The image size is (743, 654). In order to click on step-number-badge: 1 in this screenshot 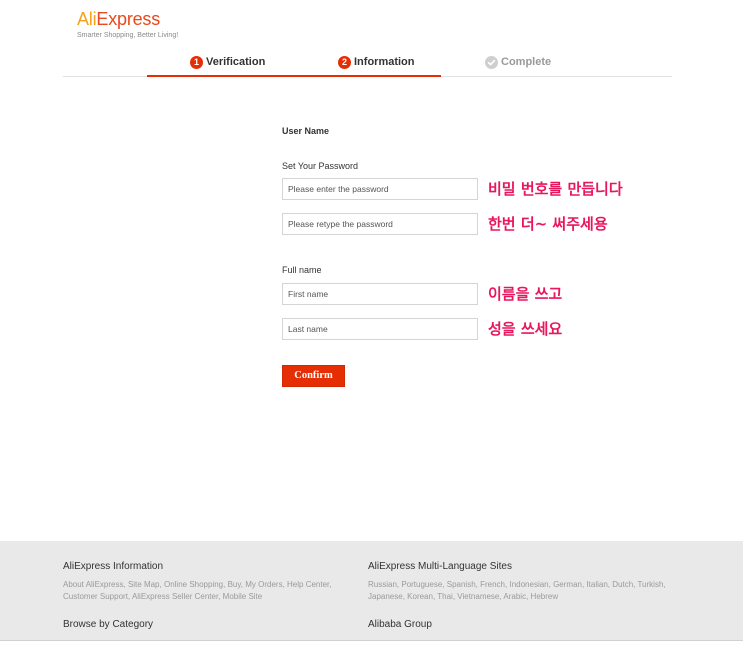, I will do `click(196, 62)`.